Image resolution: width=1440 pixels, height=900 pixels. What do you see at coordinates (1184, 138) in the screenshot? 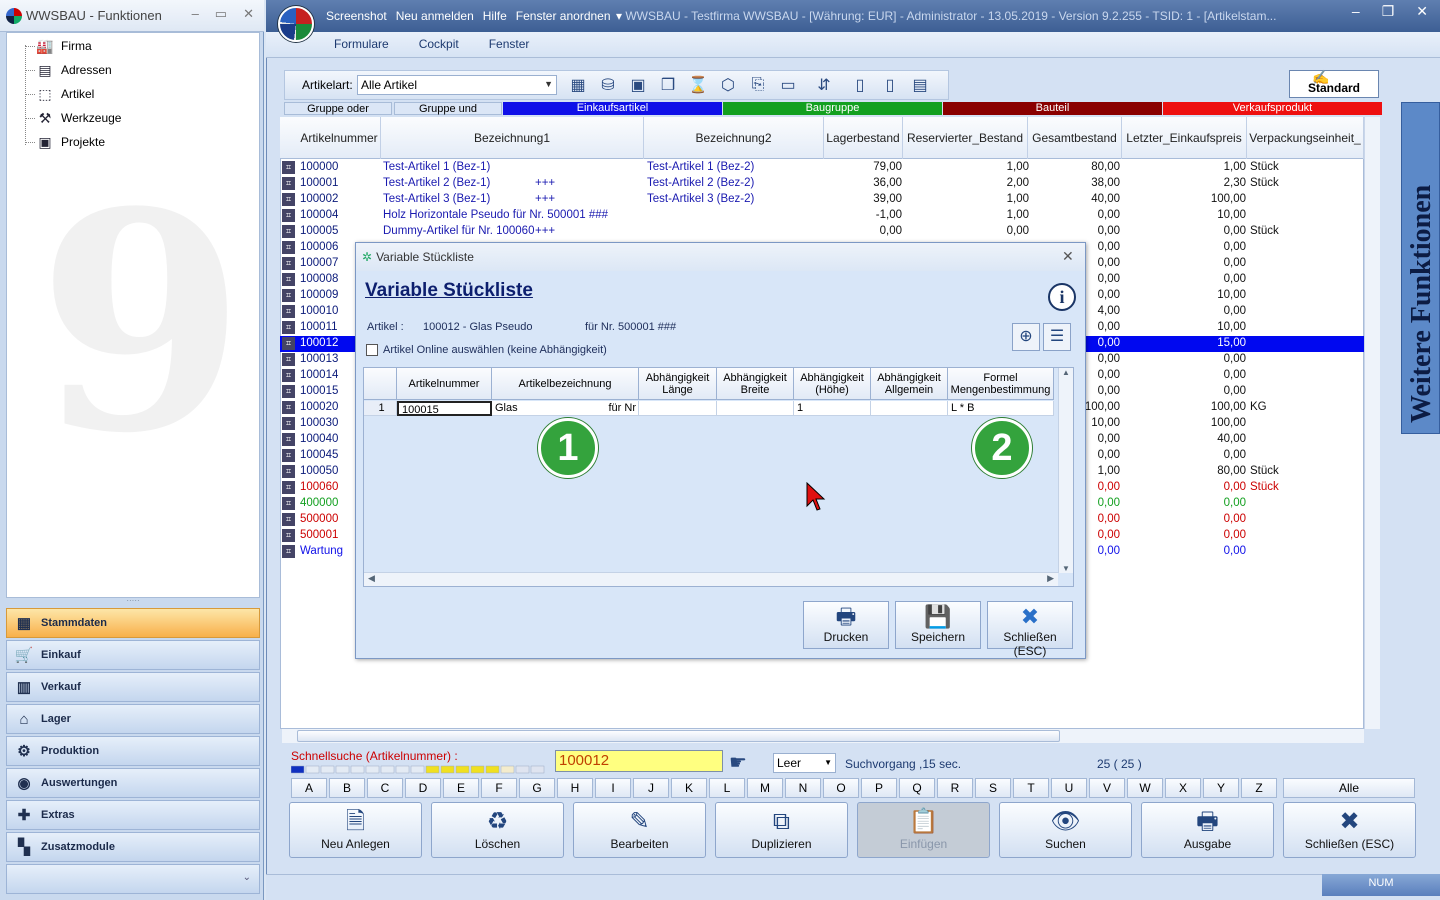
I see `column-header-letzter-einkaufspreis: Letzter_Einkaufspreis` at bounding box center [1184, 138].